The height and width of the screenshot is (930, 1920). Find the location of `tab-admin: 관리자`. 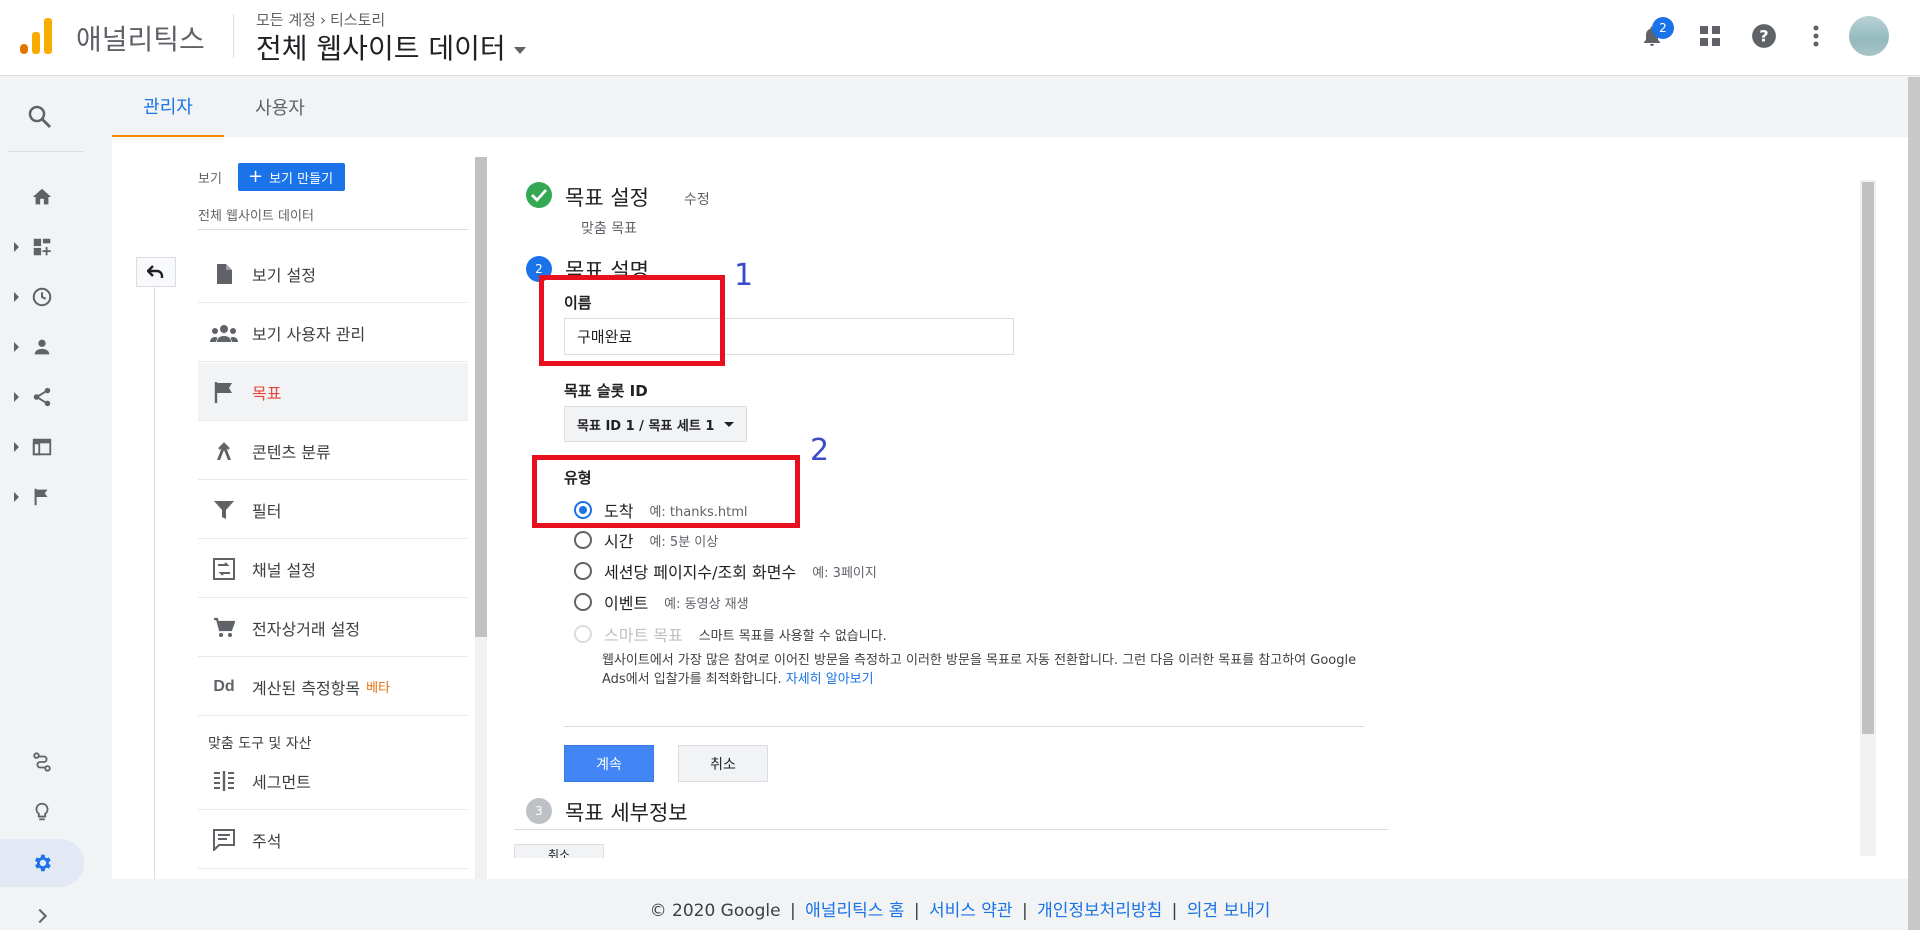

tab-admin: 관리자 is located at coordinates (168, 107).